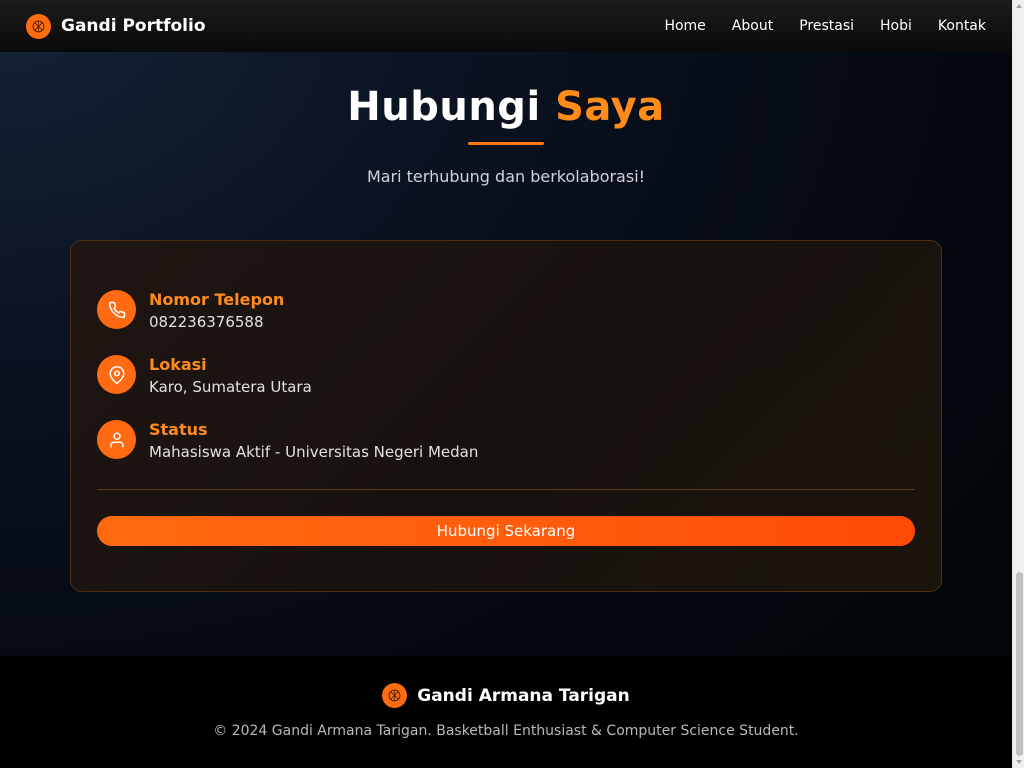  What do you see at coordinates (506, 143) in the screenshot?
I see `title-underline` at bounding box center [506, 143].